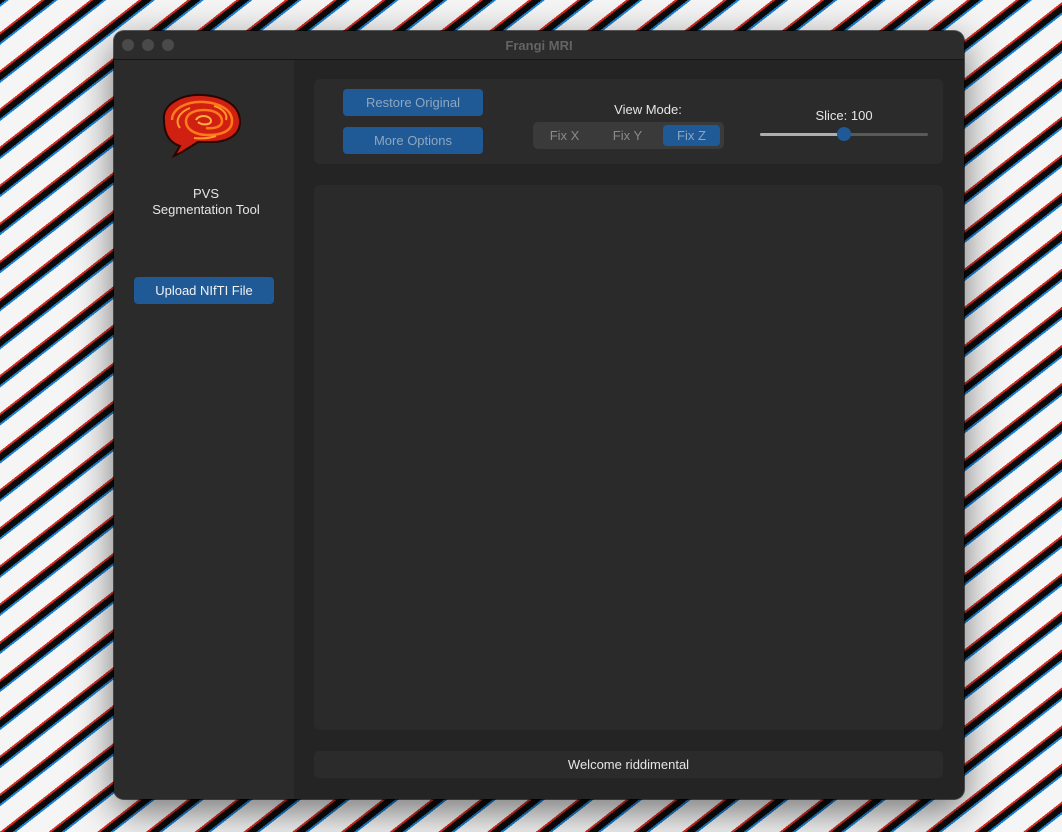 Image resolution: width=1062 pixels, height=832 pixels. Describe the element at coordinates (413, 102) in the screenshot. I see `restore-original-button: Restore Original` at that location.